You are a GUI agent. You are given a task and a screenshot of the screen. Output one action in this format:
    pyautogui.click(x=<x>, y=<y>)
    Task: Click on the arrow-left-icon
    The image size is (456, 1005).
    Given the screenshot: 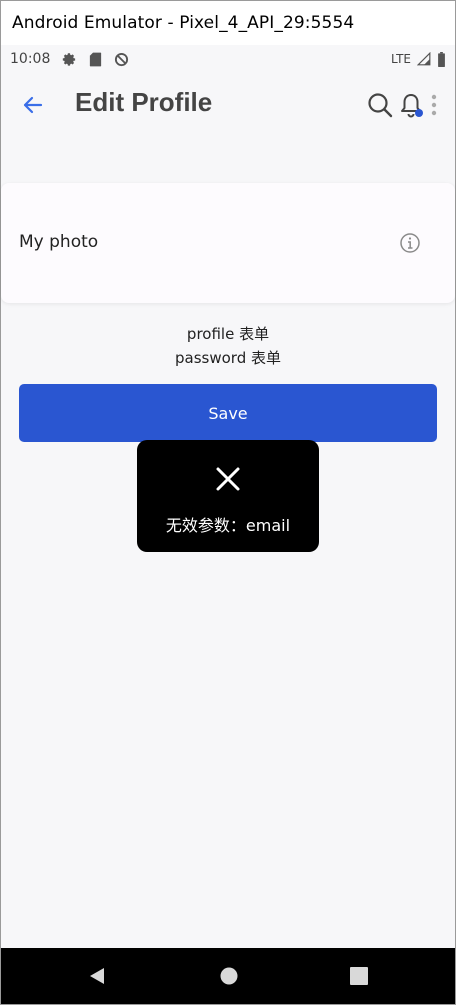 What is the action you would take?
    pyautogui.click(x=33, y=105)
    